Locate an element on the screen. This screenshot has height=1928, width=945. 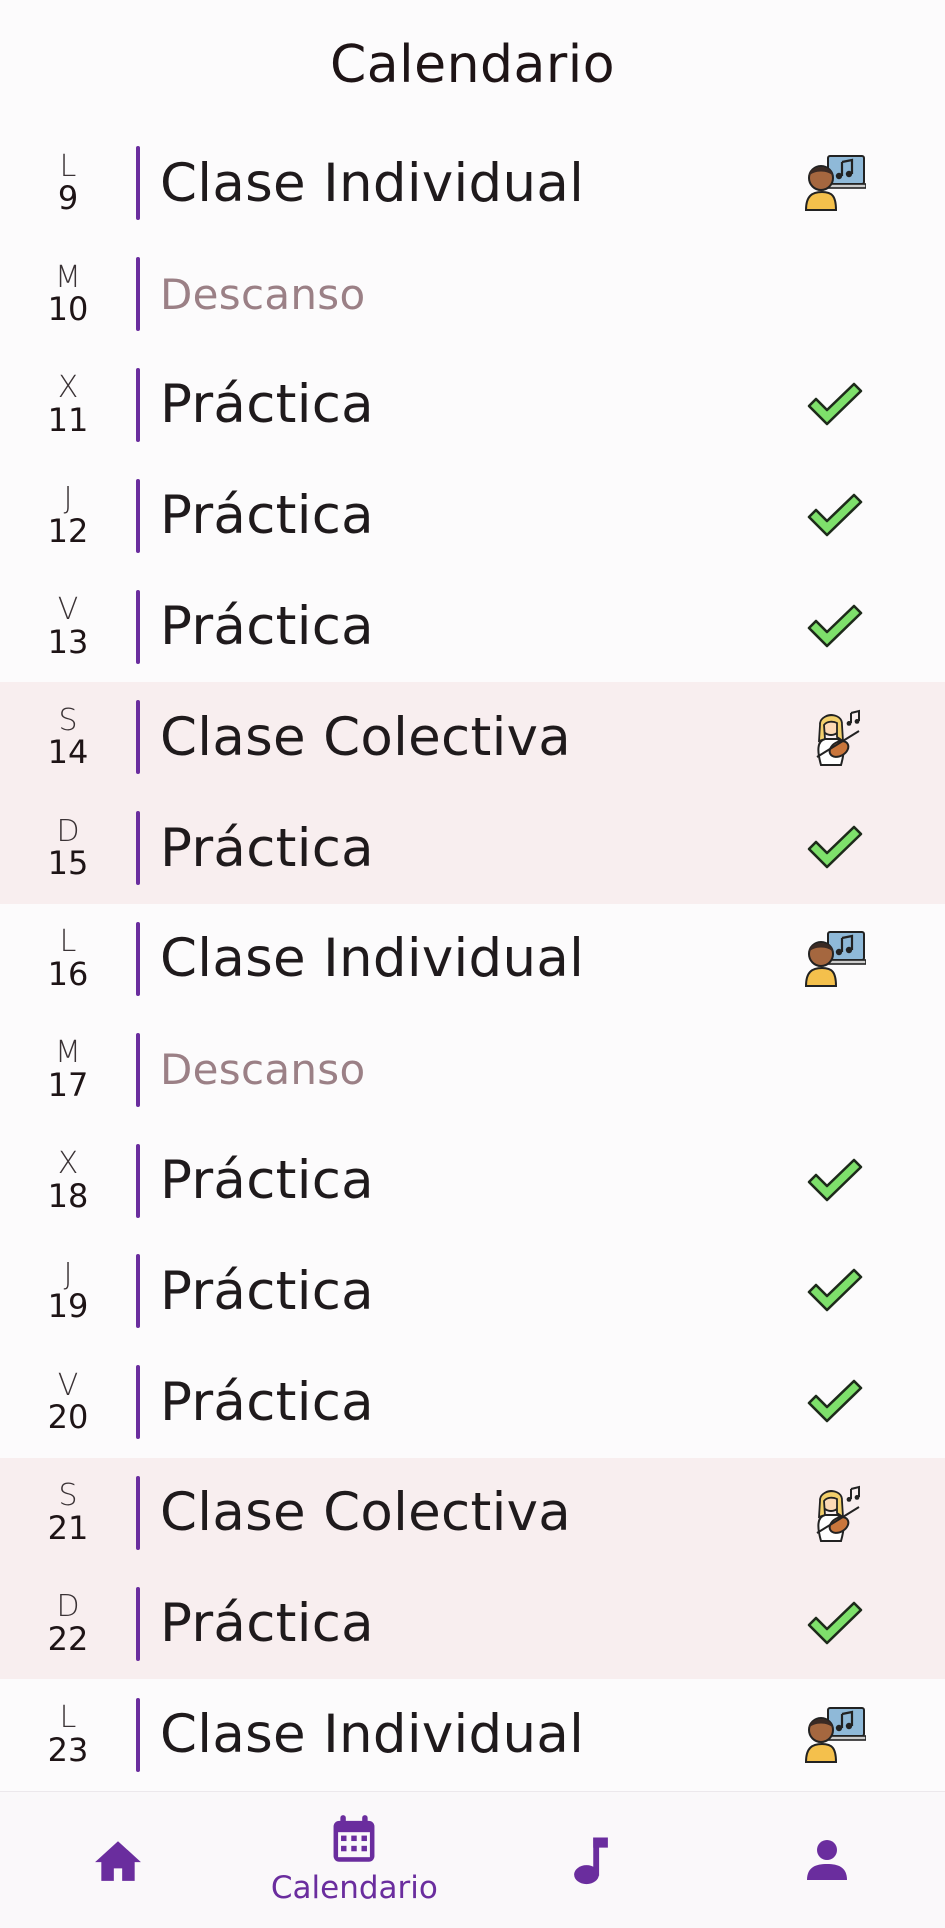
day-date: M 17 is located at coordinates (68, 1069).